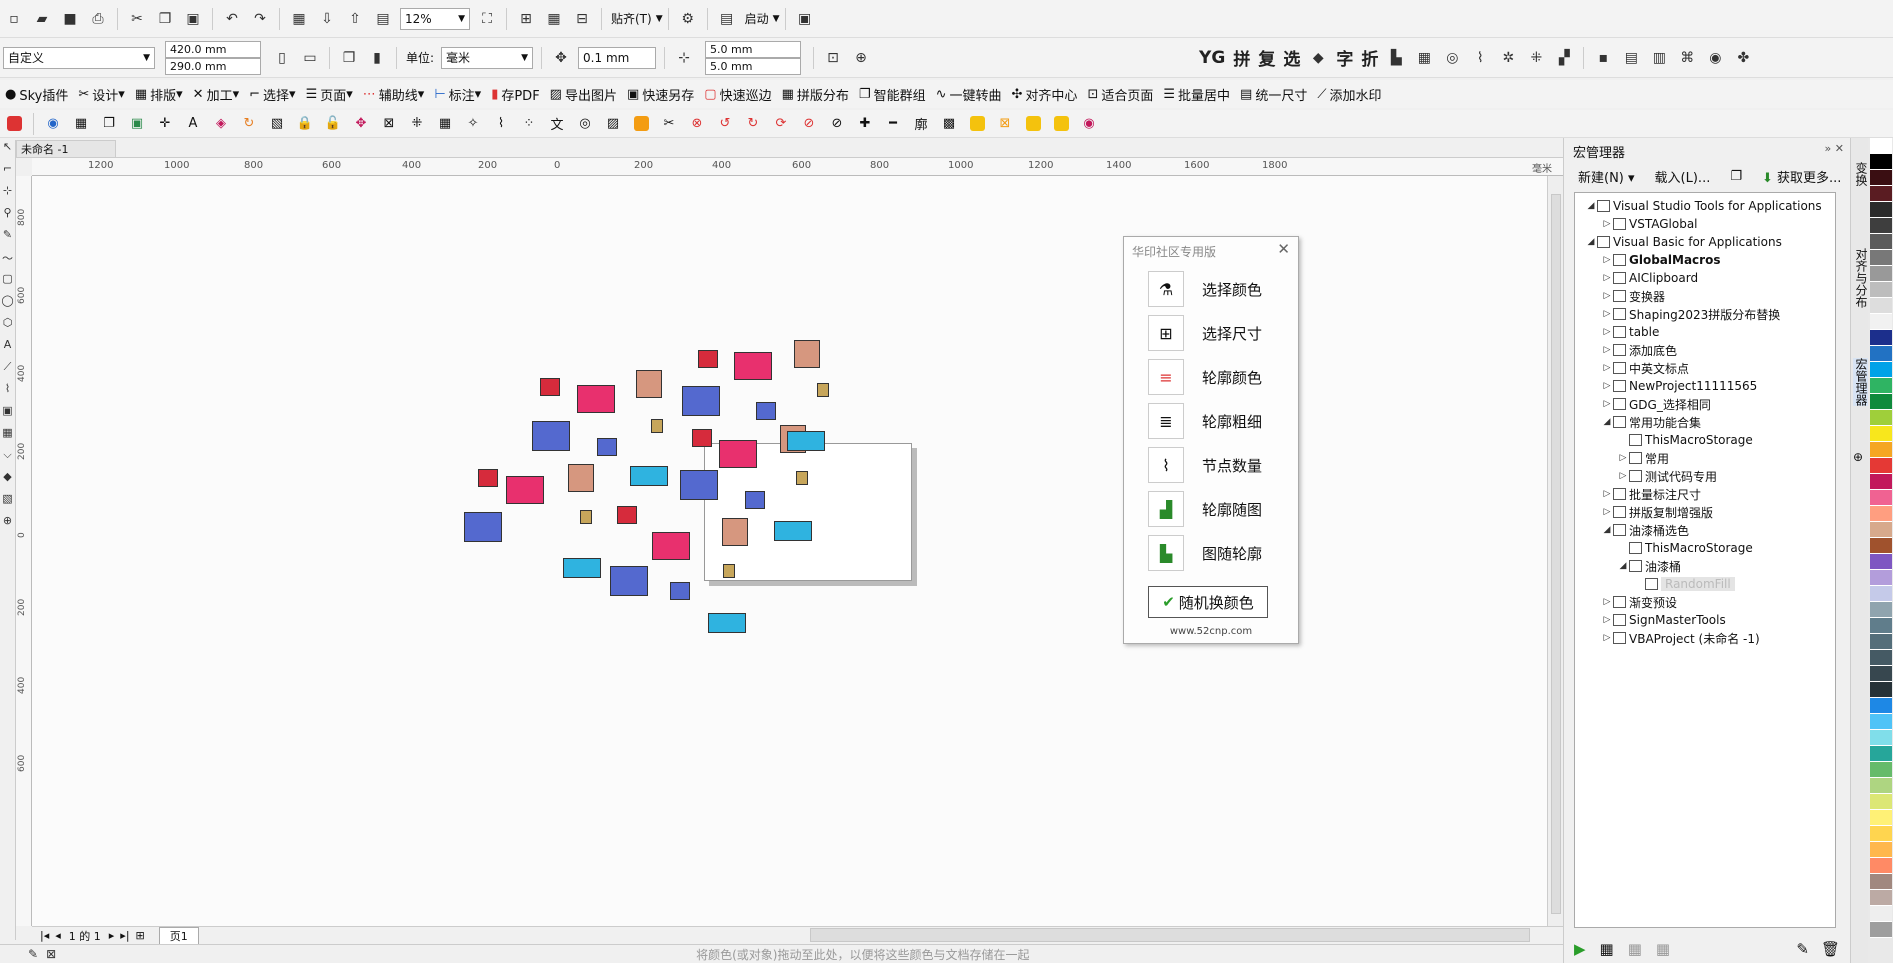 This screenshot has height=963, width=1893. What do you see at coordinates (1651, 422) in the screenshot?
I see `macro-tree-item: ◢ 常用功能合集` at bounding box center [1651, 422].